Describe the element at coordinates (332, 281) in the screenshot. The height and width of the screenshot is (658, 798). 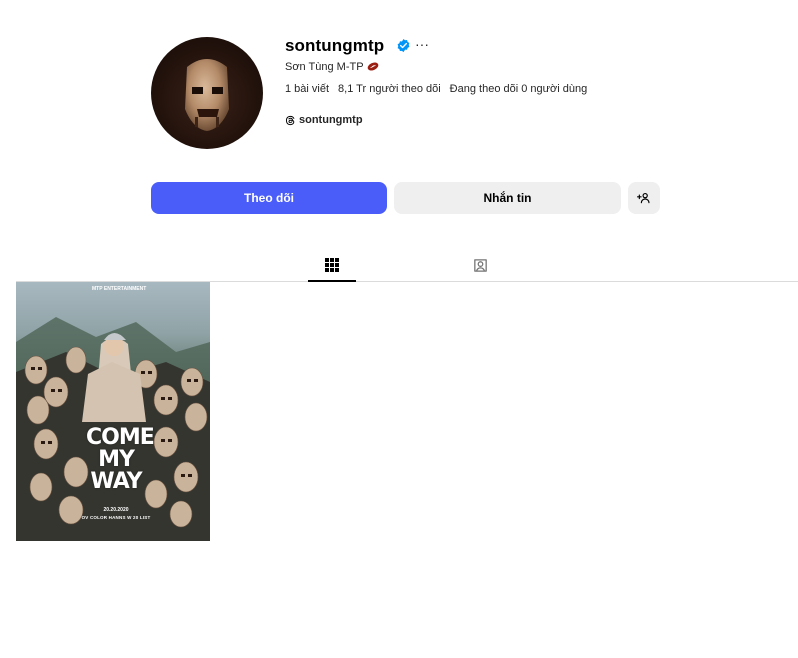
I see `active-tab-indicator` at that location.